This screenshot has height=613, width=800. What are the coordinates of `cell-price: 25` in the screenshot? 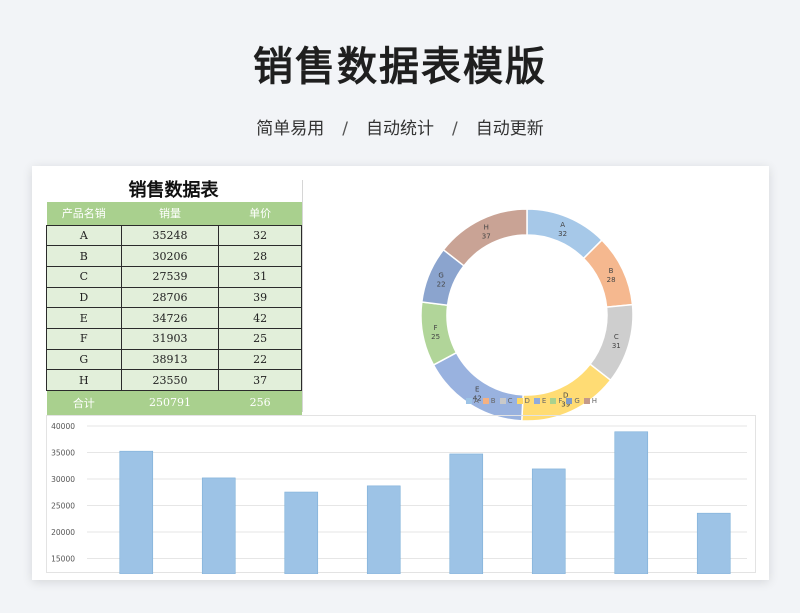 It's located at (260, 338).